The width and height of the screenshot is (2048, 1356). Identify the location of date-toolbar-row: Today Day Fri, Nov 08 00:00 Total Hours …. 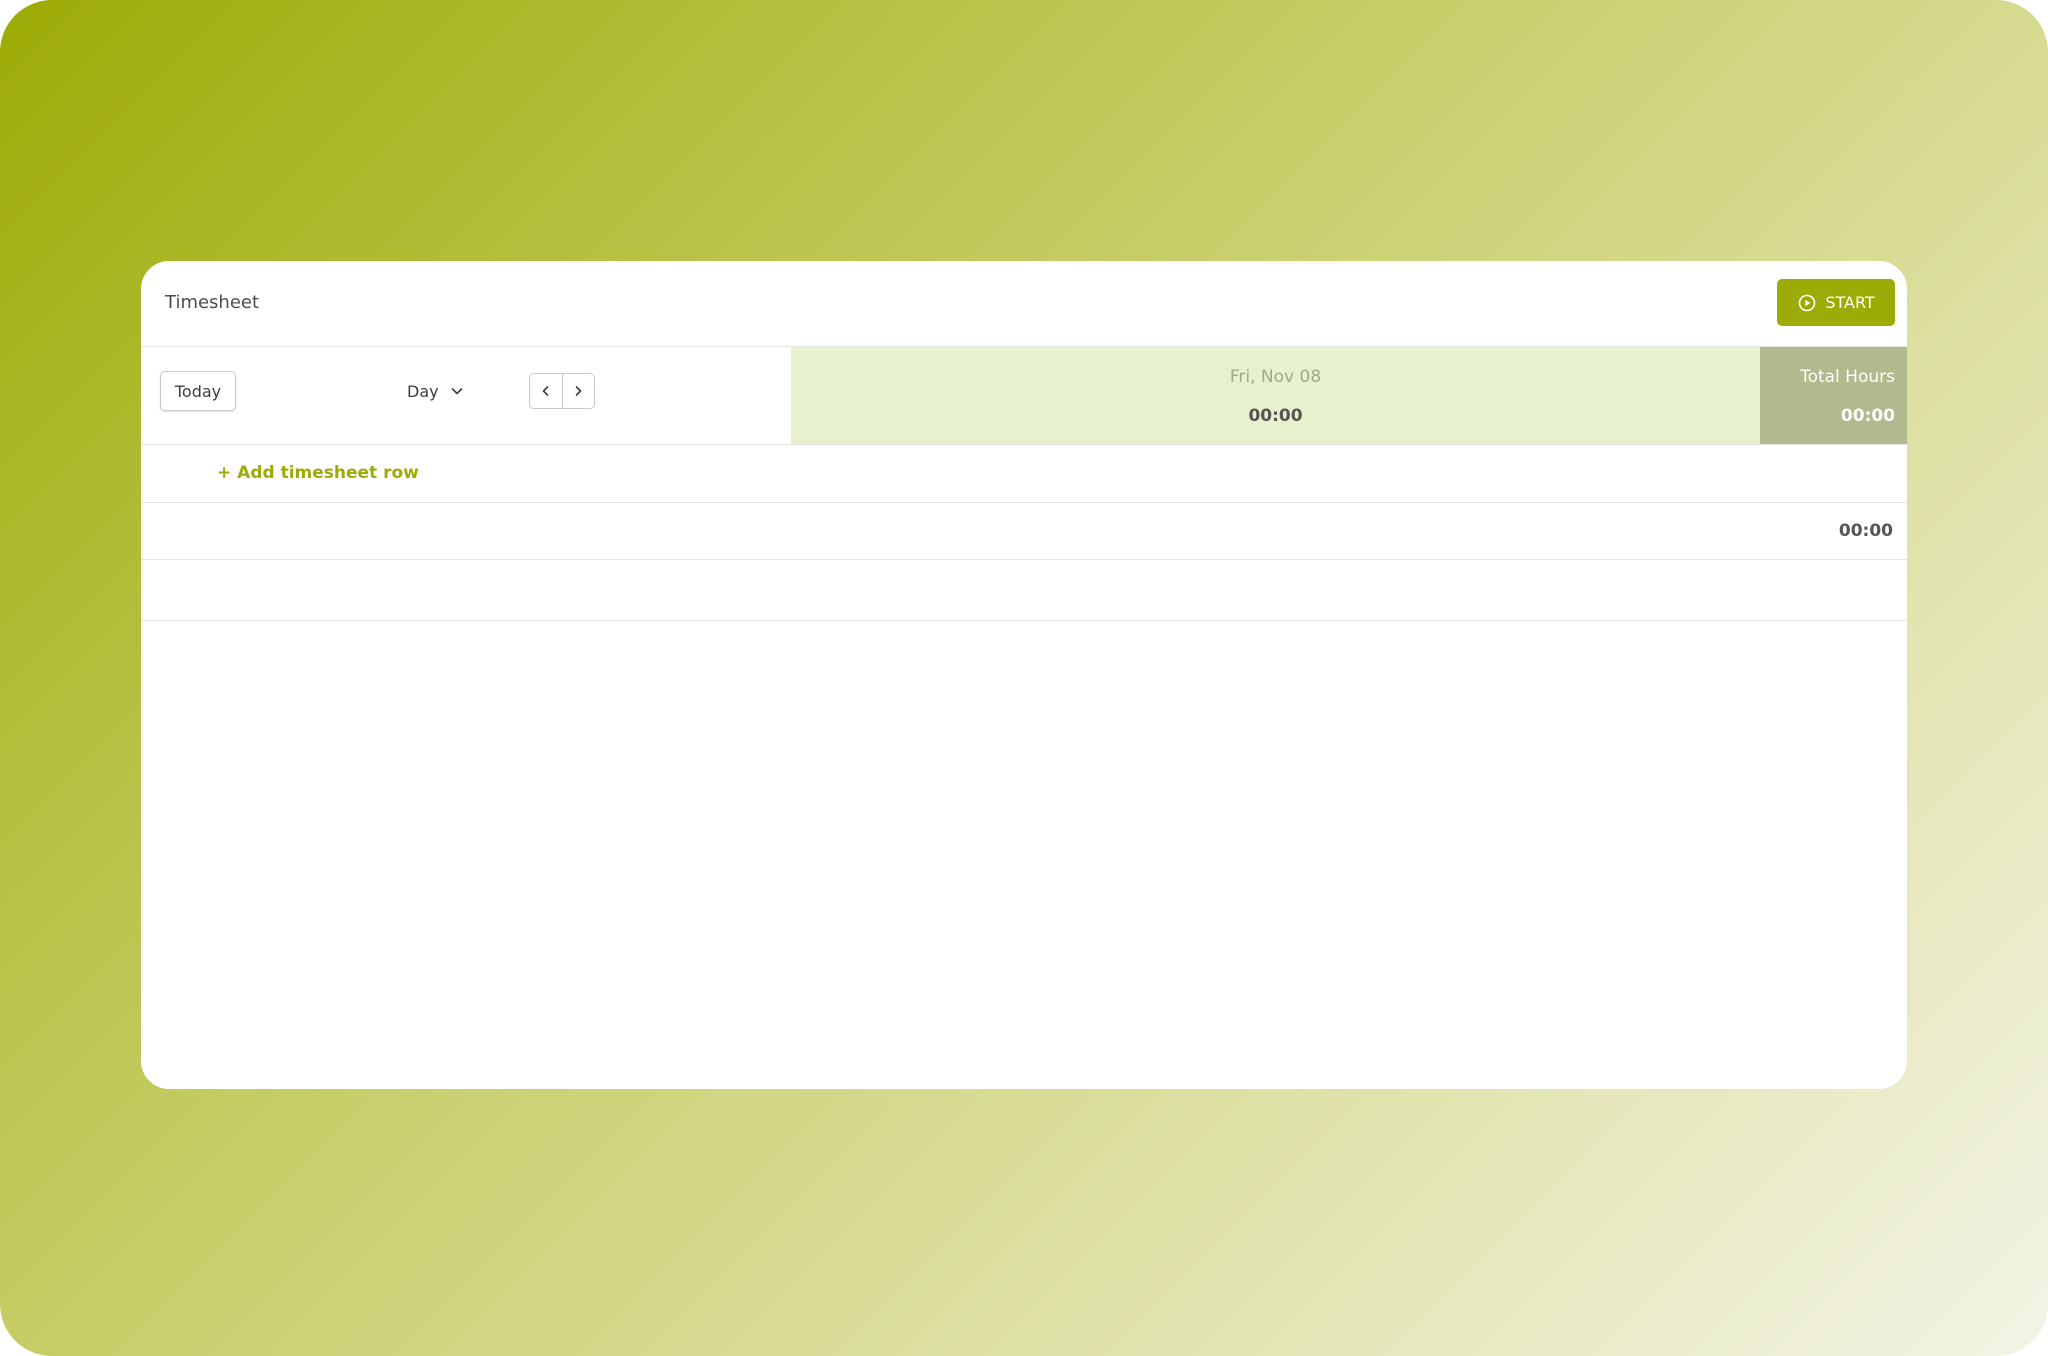
(1024, 396).